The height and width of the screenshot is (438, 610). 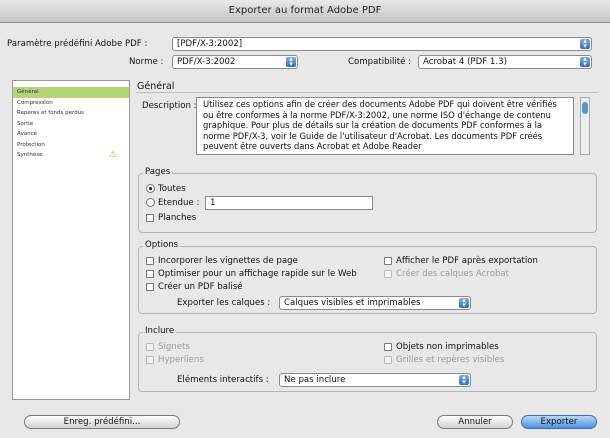 I want to click on sidebar-item-advanced: Avancé, so click(x=71, y=134).